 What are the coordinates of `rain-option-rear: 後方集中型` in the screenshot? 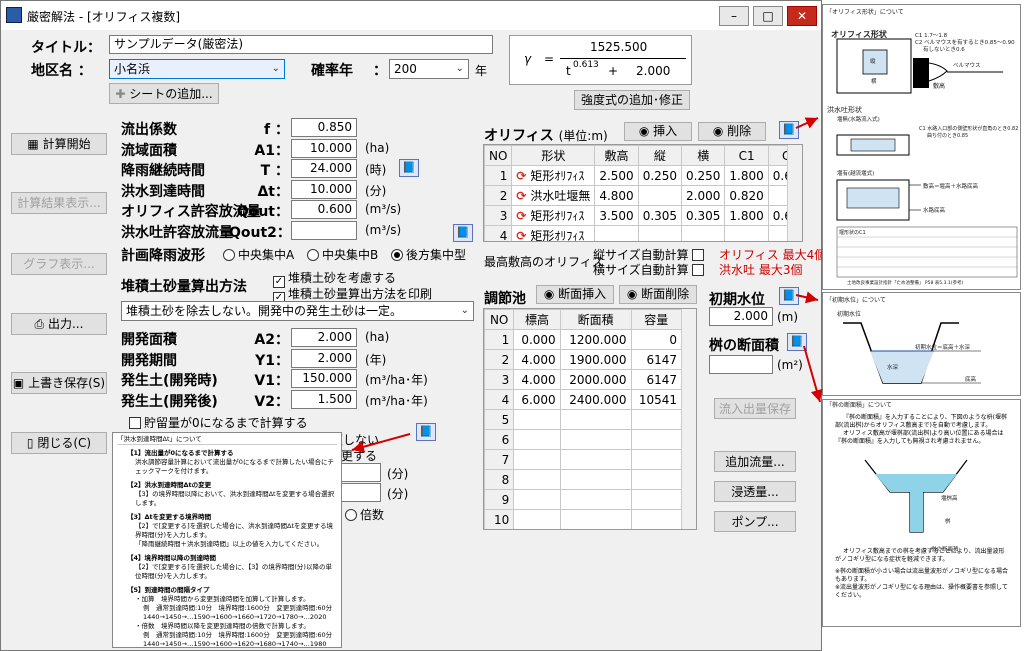 It's located at (428, 254).